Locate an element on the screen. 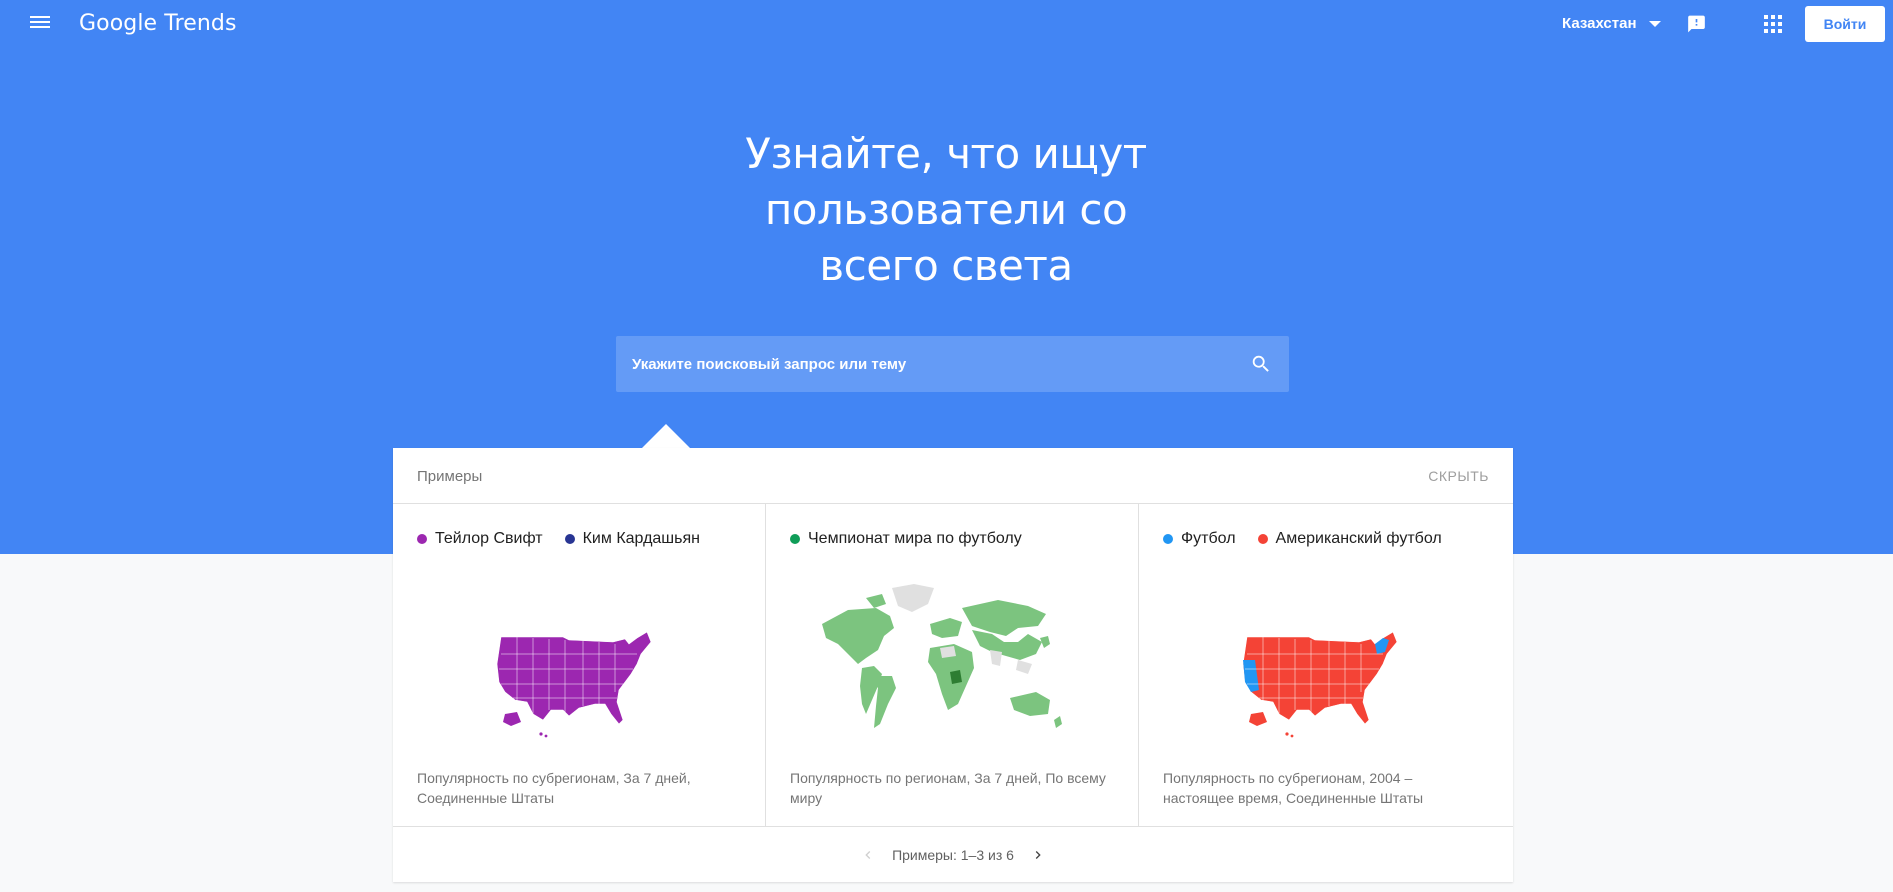  legend-label: Тейлор Свифт is located at coordinates (489, 538).